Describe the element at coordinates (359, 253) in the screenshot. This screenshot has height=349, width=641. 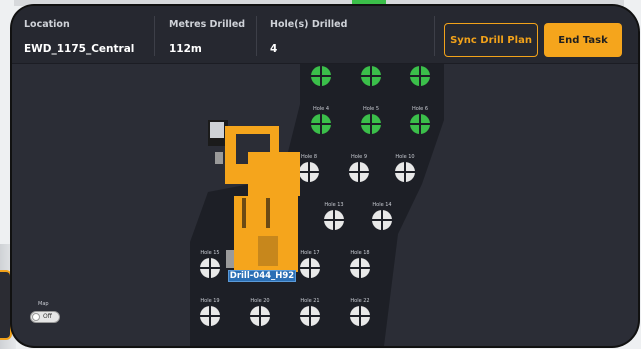
I see `hole-label: Hole 18` at that location.